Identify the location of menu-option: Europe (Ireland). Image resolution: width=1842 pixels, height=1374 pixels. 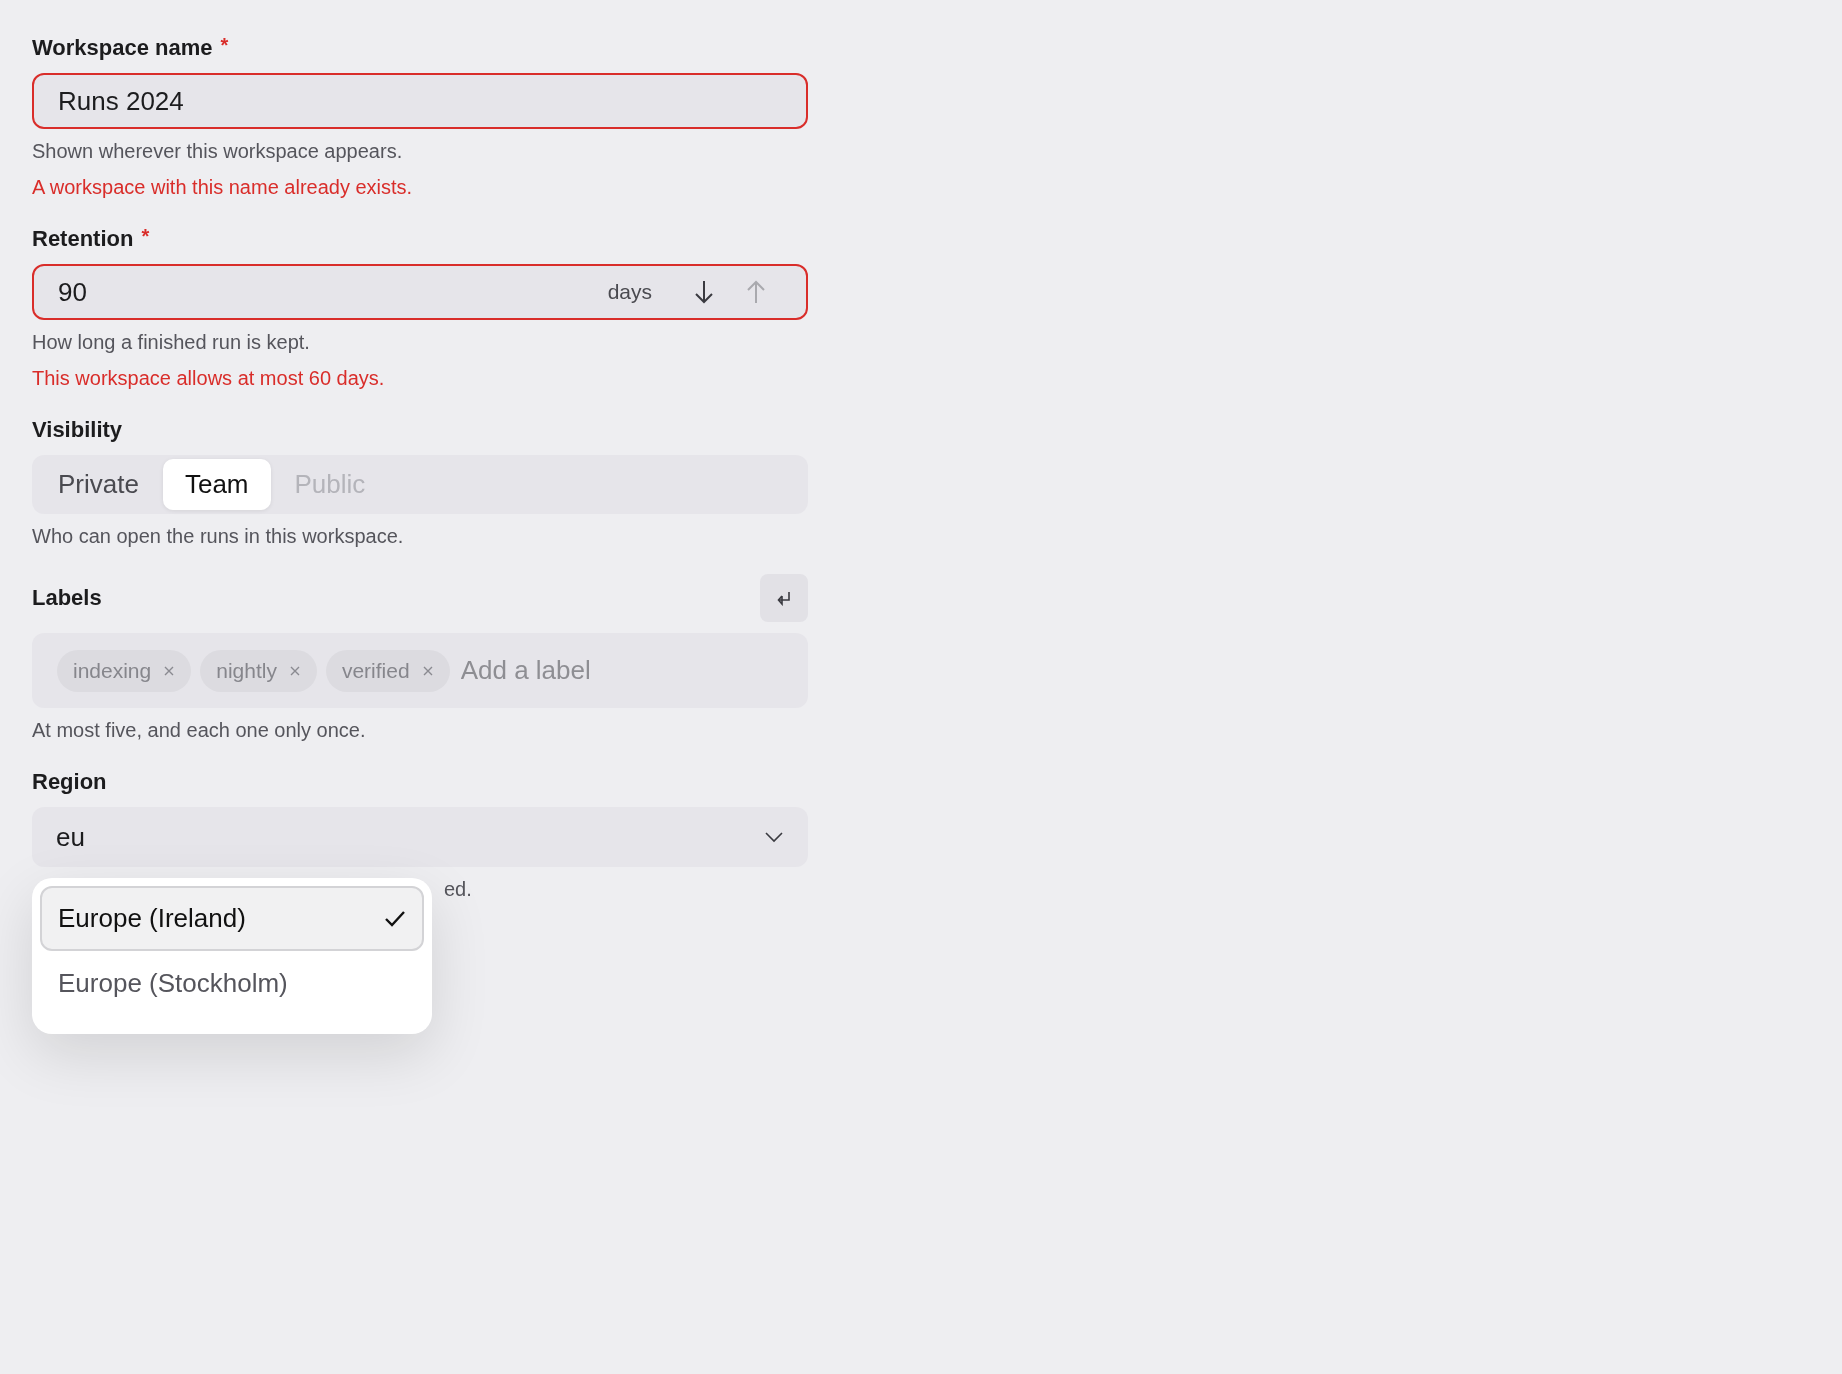
(232, 918).